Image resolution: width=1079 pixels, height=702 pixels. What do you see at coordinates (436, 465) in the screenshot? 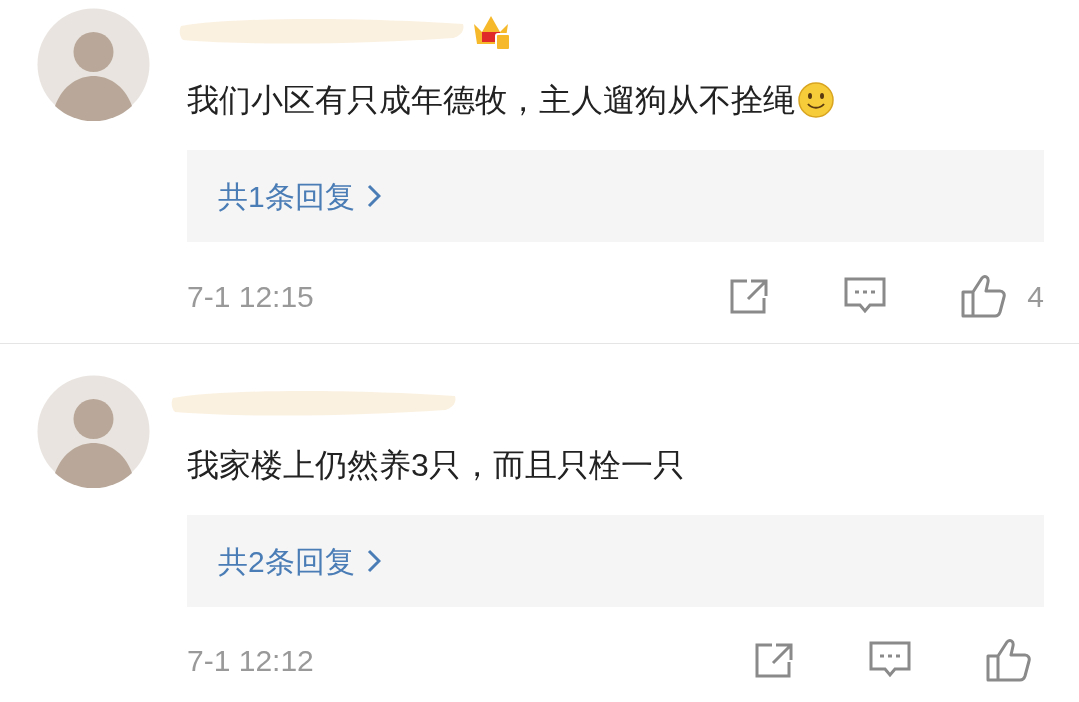
I see `comment-text: 我家楼上仍然养3只，而且只栓一只` at bounding box center [436, 465].